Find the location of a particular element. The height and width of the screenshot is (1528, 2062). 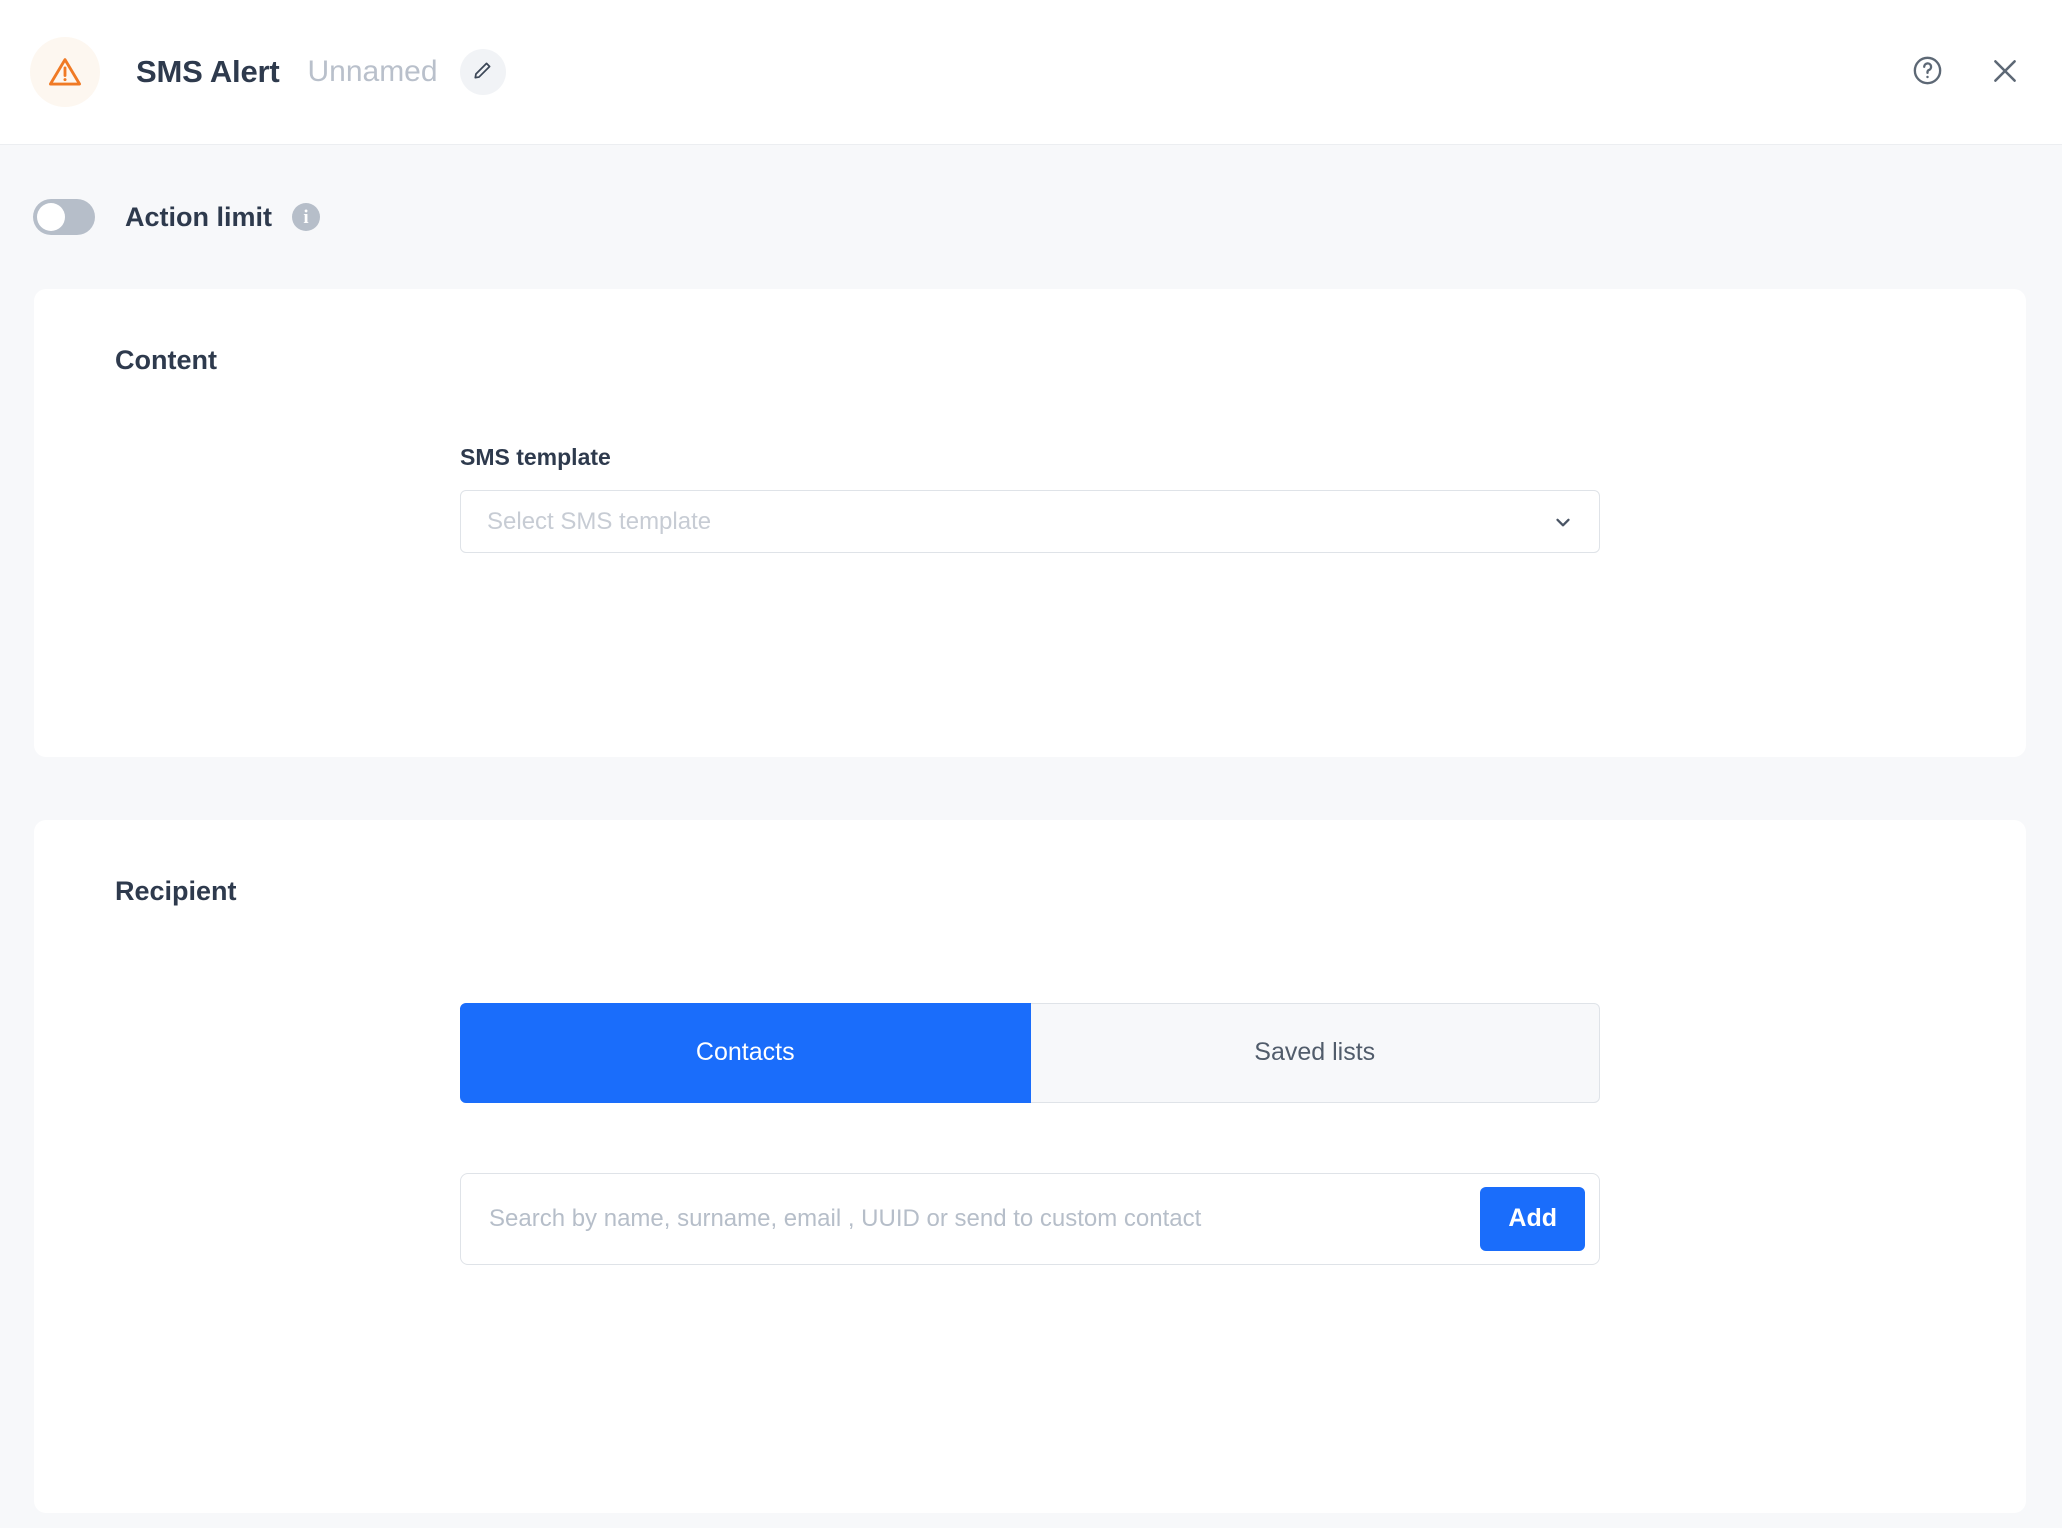

edit-name-button is located at coordinates (482, 72).